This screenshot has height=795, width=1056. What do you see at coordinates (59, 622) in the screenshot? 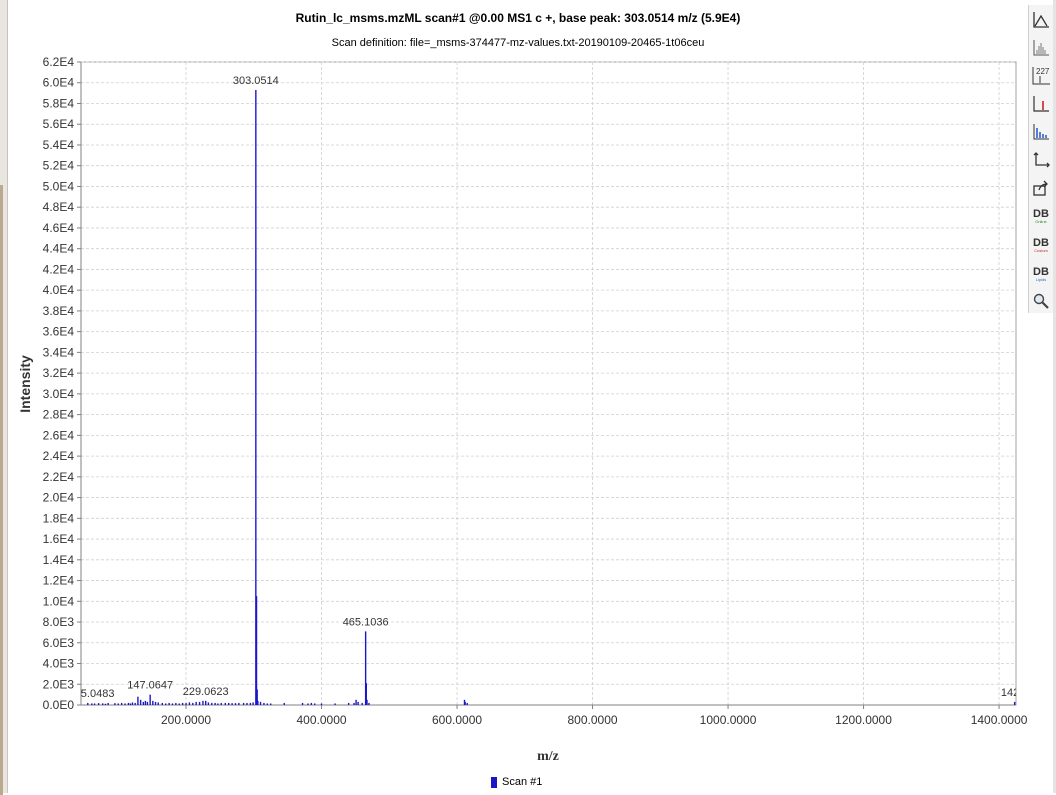
I see `y-tick-label: 8.0E3` at bounding box center [59, 622].